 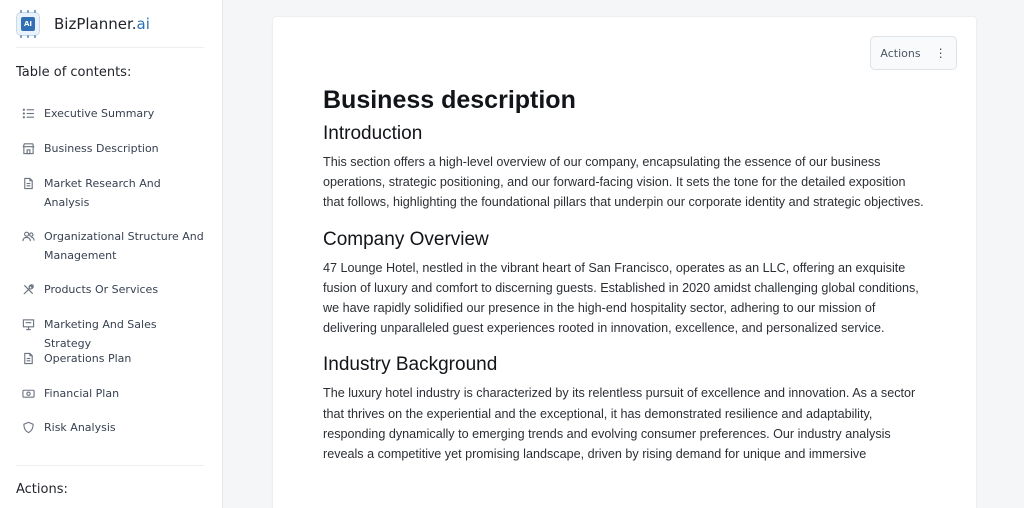 I want to click on presentation-icon, so click(x=29, y=324).